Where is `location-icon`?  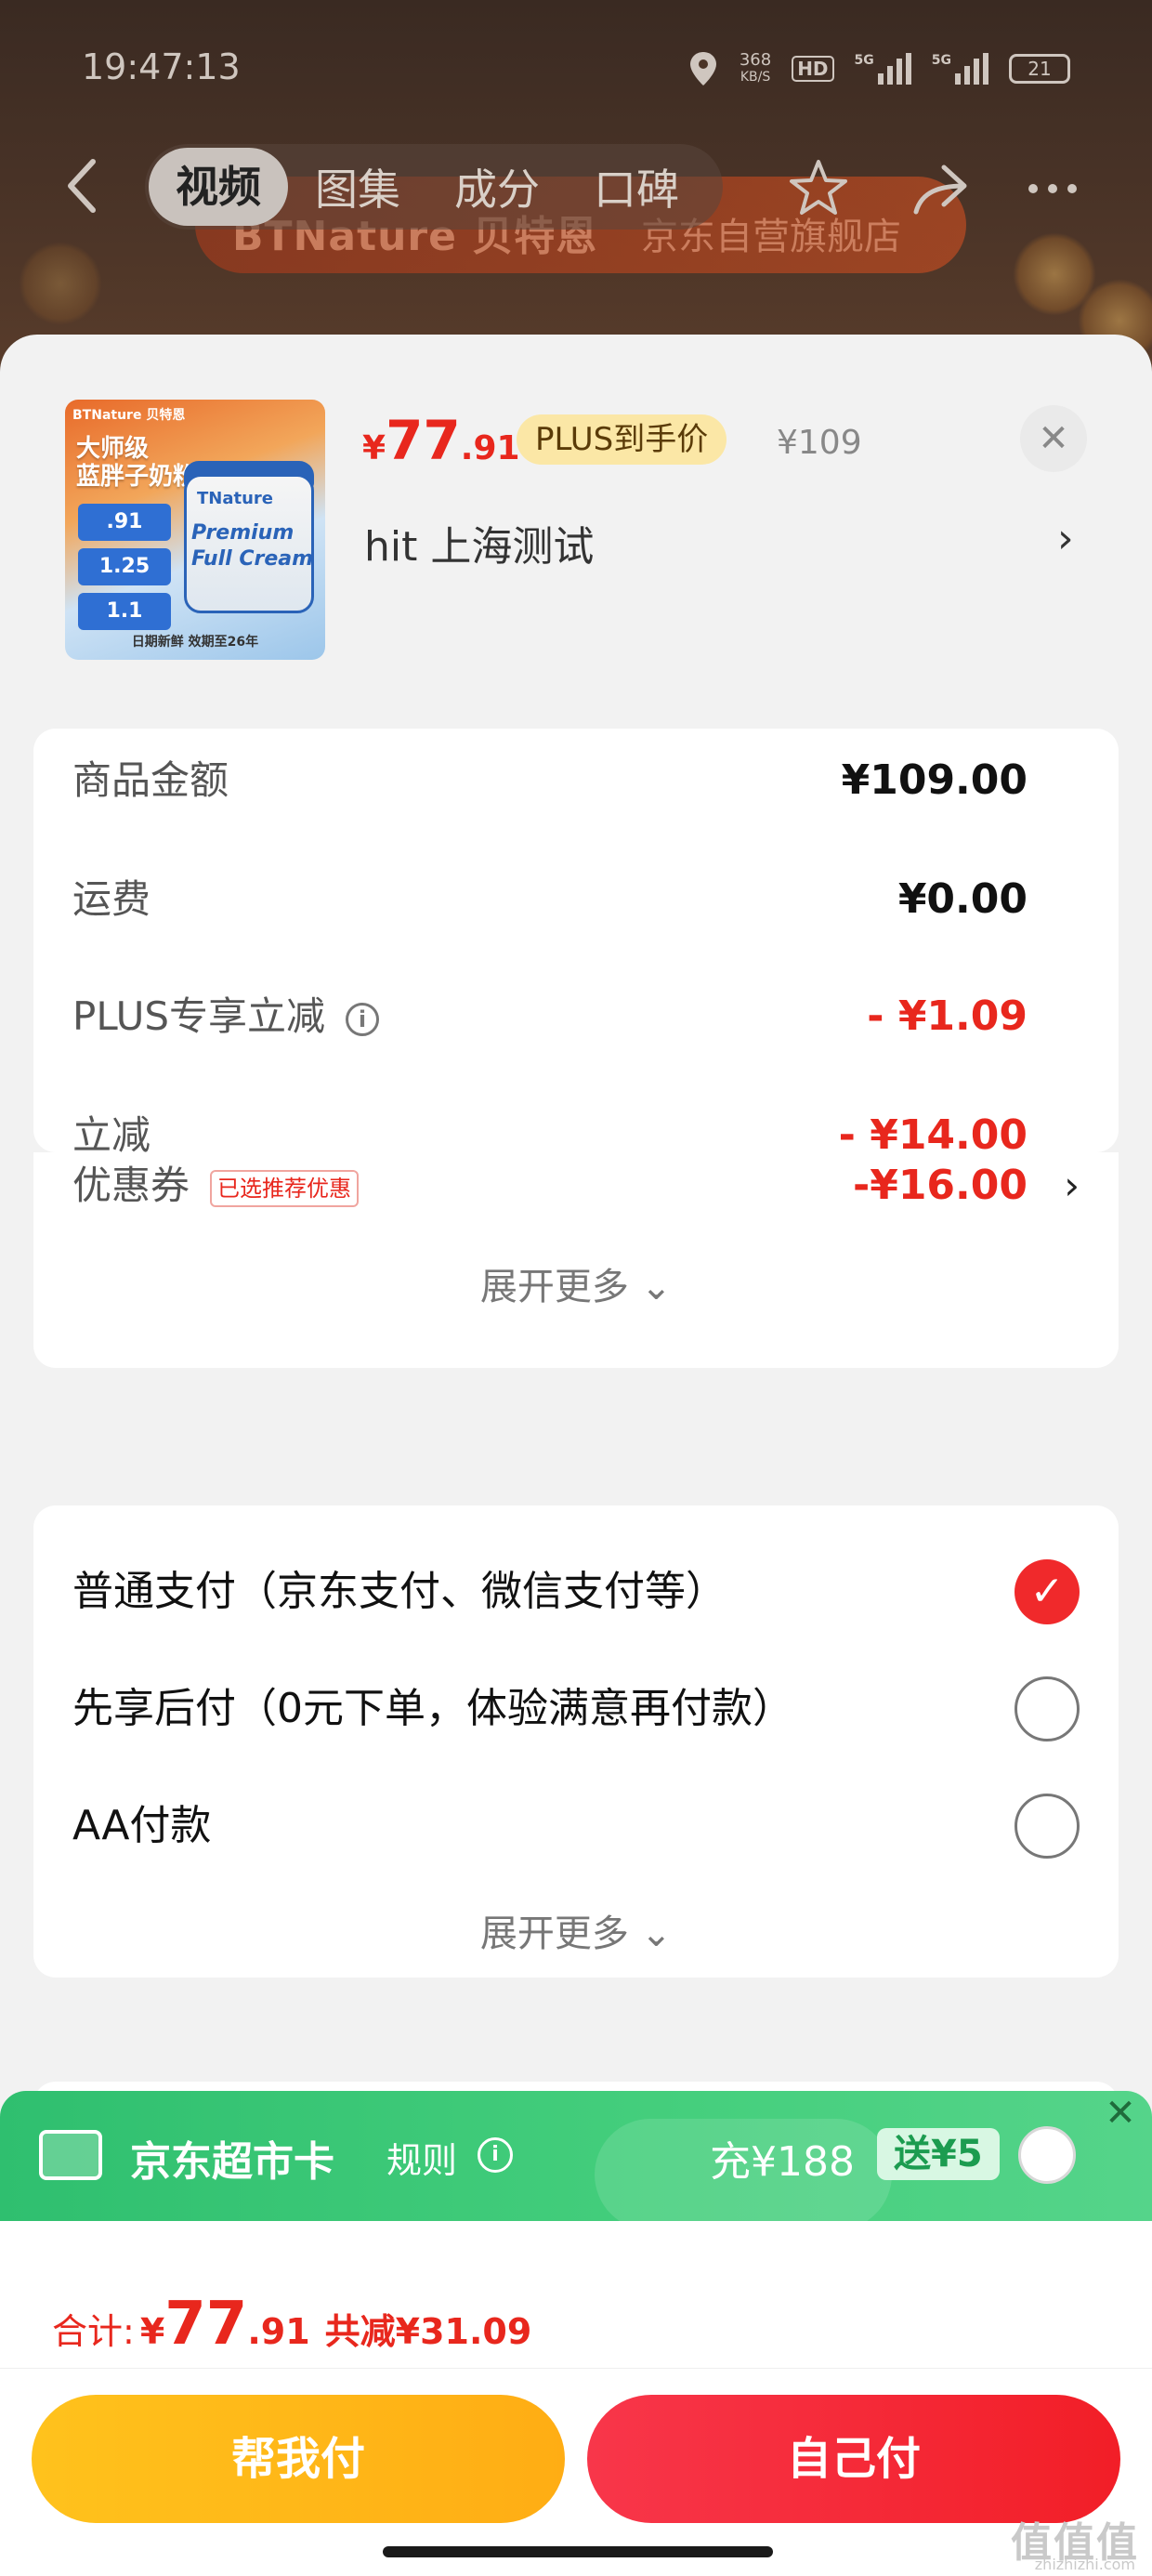 location-icon is located at coordinates (702, 68).